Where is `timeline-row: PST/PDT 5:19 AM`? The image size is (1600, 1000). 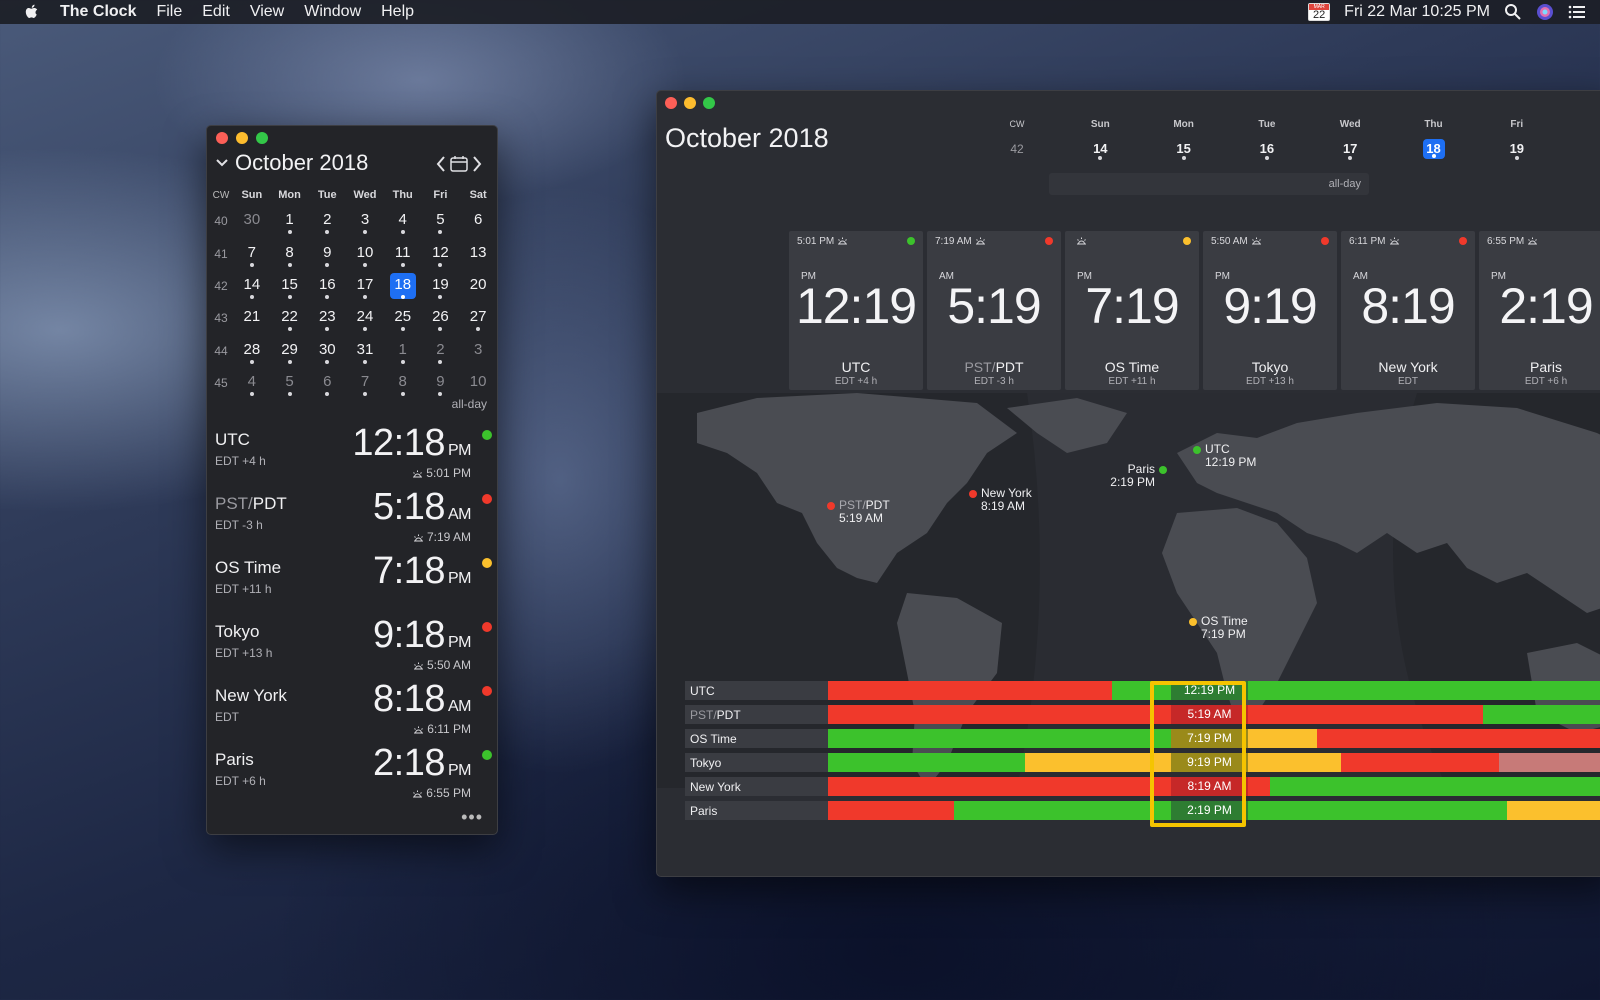
timeline-row: PST/PDT 5:19 AM is located at coordinates (1142, 714).